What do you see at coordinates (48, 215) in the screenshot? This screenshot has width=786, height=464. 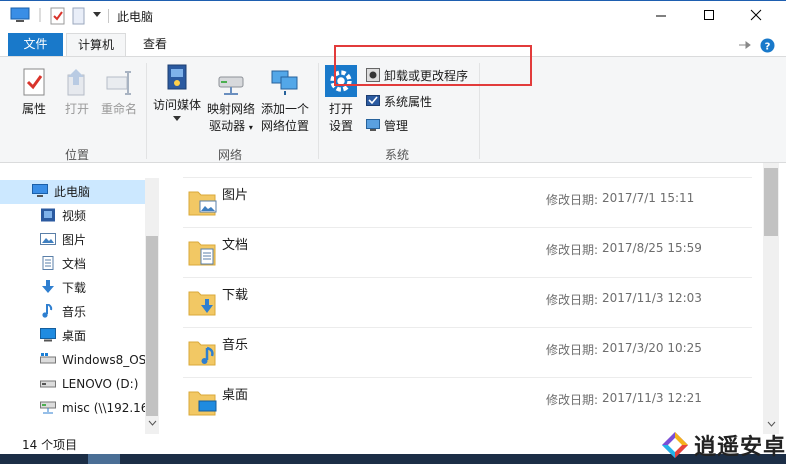 I see `video-icon` at bounding box center [48, 215].